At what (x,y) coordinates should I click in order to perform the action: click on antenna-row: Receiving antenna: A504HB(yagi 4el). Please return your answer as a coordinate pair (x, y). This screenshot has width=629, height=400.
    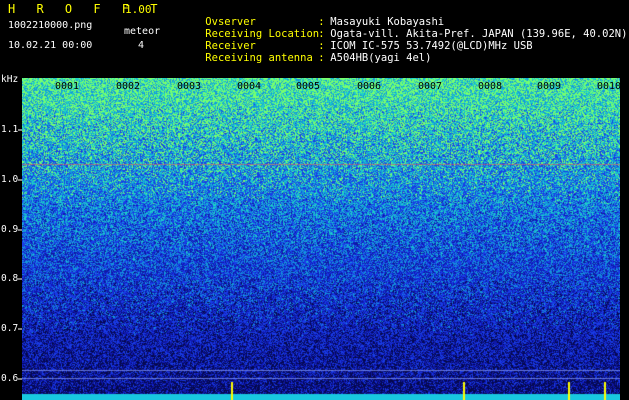
    Looking at the image, I should click on (318, 58).